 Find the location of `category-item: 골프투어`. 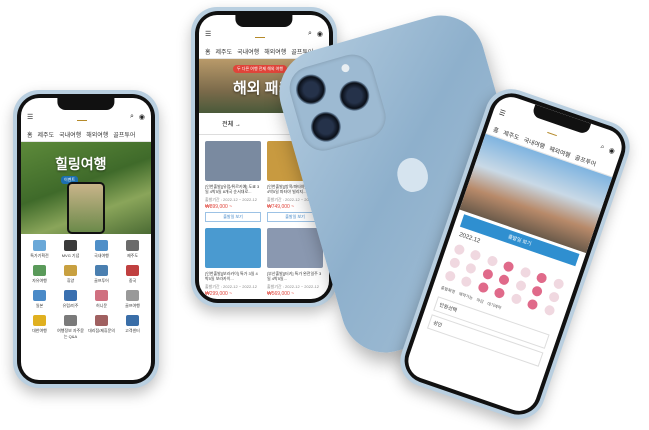

category-item: 골프투어 is located at coordinates (101, 274).